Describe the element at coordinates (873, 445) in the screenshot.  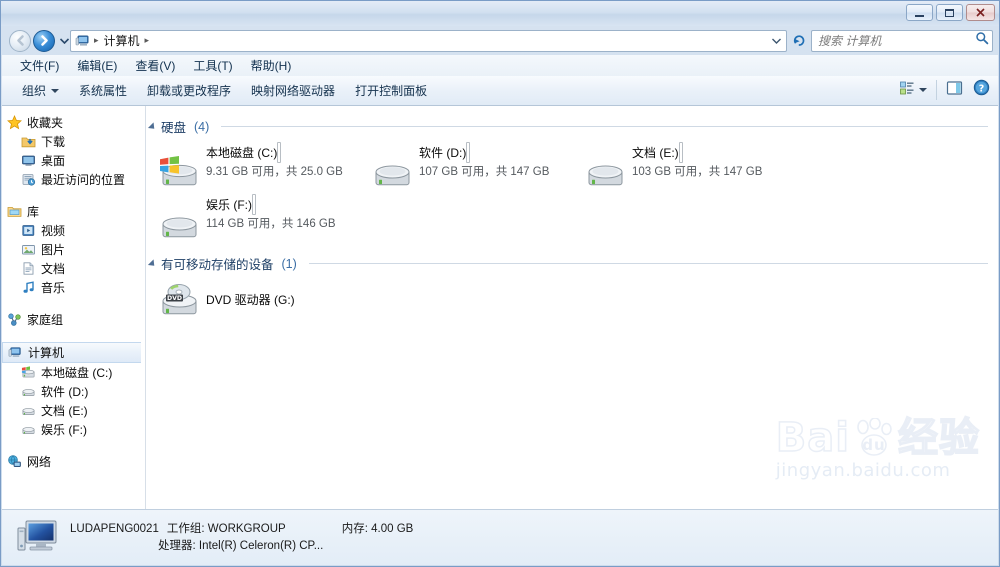
I see `svg-text: du` at that location.